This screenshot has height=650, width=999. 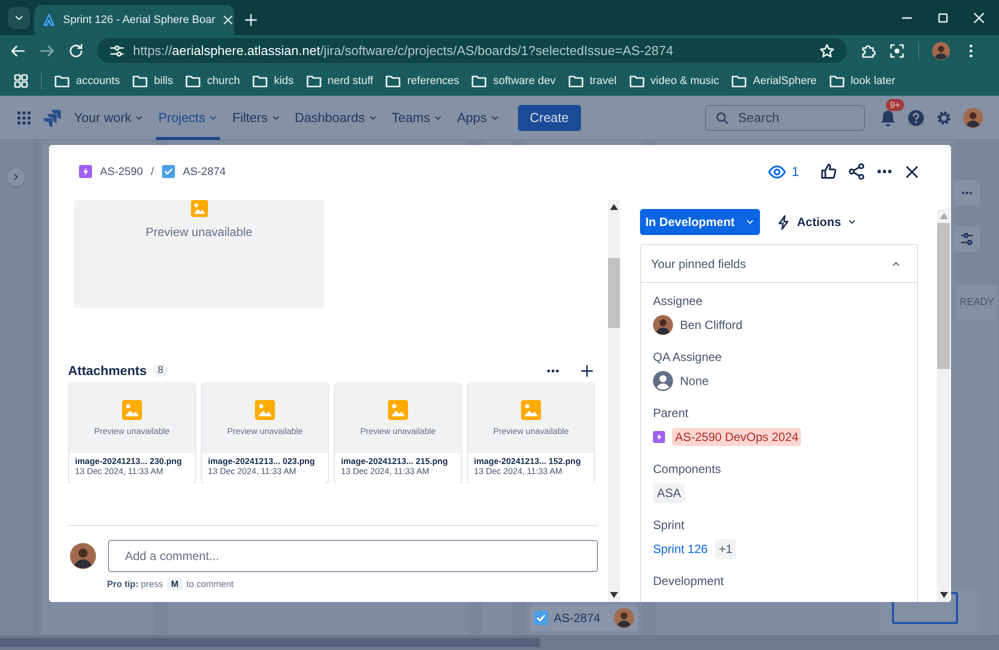 What do you see at coordinates (592, 80) in the screenshot?
I see `bookmark-folder: travel` at bounding box center [592, 80].